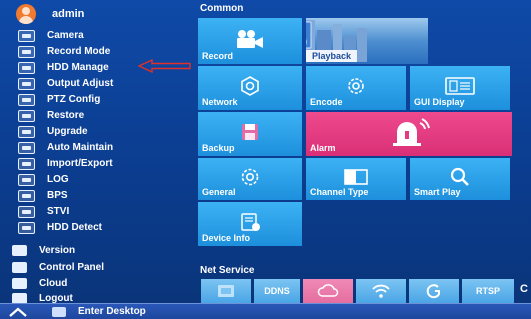 The width and height of the screenshot is (531, 319). I want to click on tile-backup: Backup, so click(250, 134).